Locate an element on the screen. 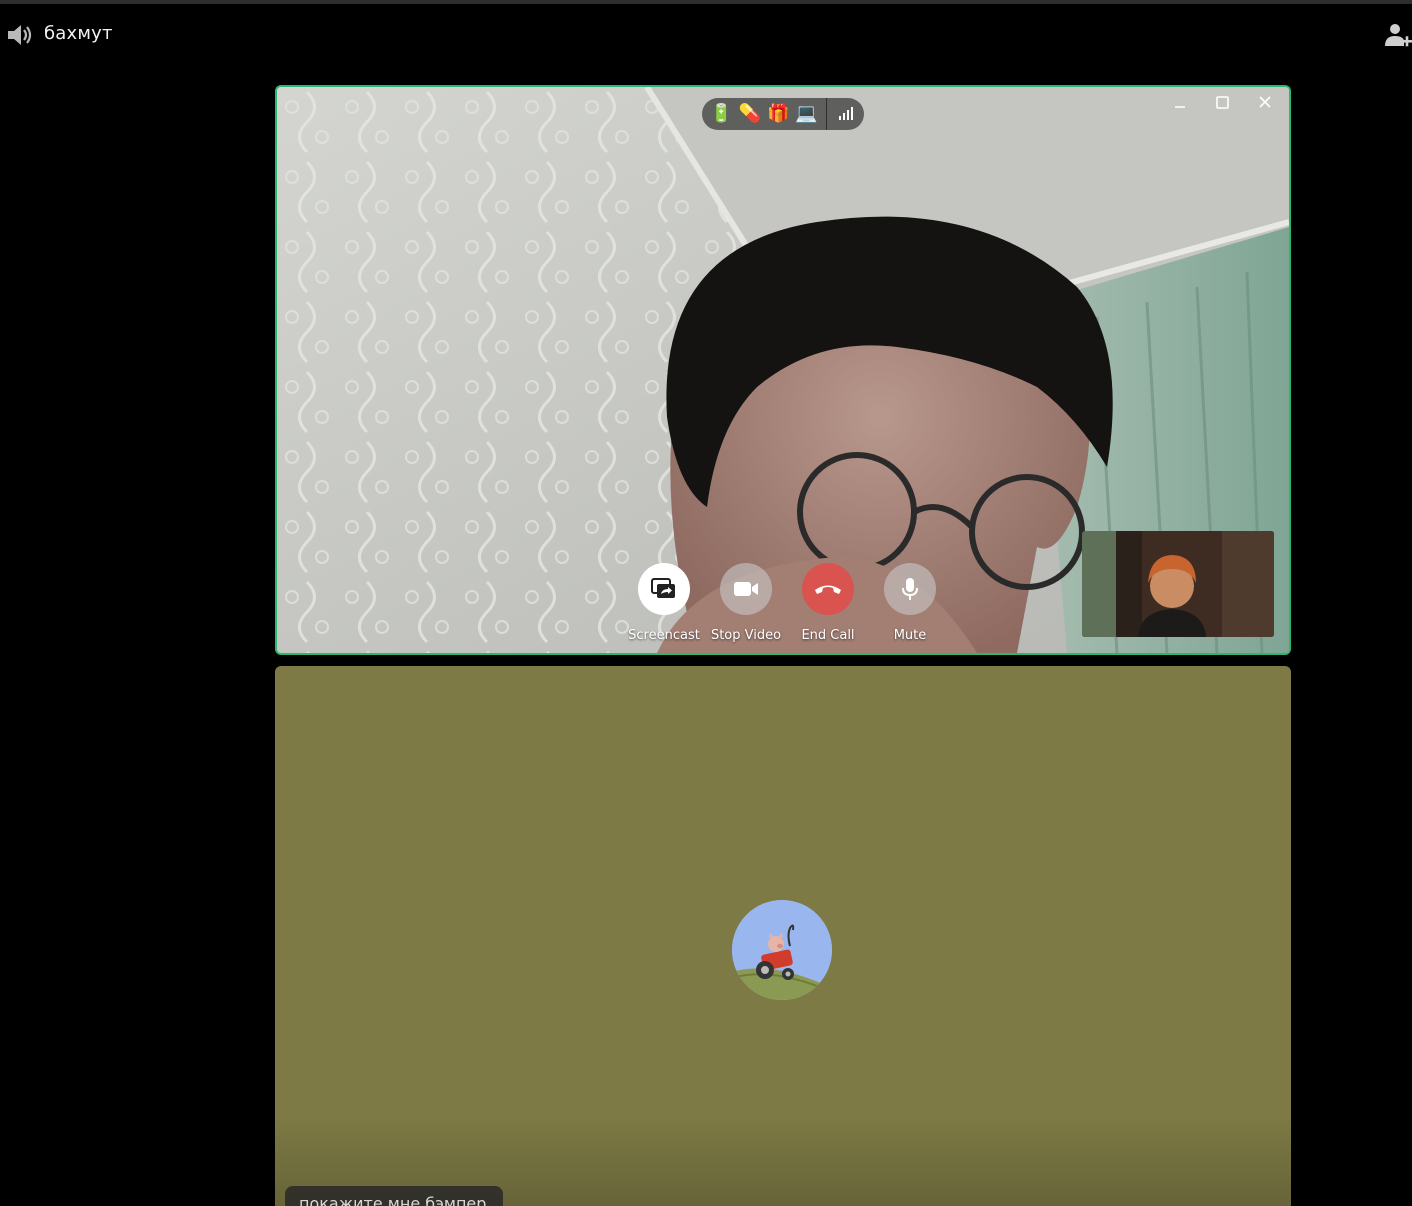 The image size is (1412, 1206). stop-video-button: Stop Video is located at coordinates (746, 603).